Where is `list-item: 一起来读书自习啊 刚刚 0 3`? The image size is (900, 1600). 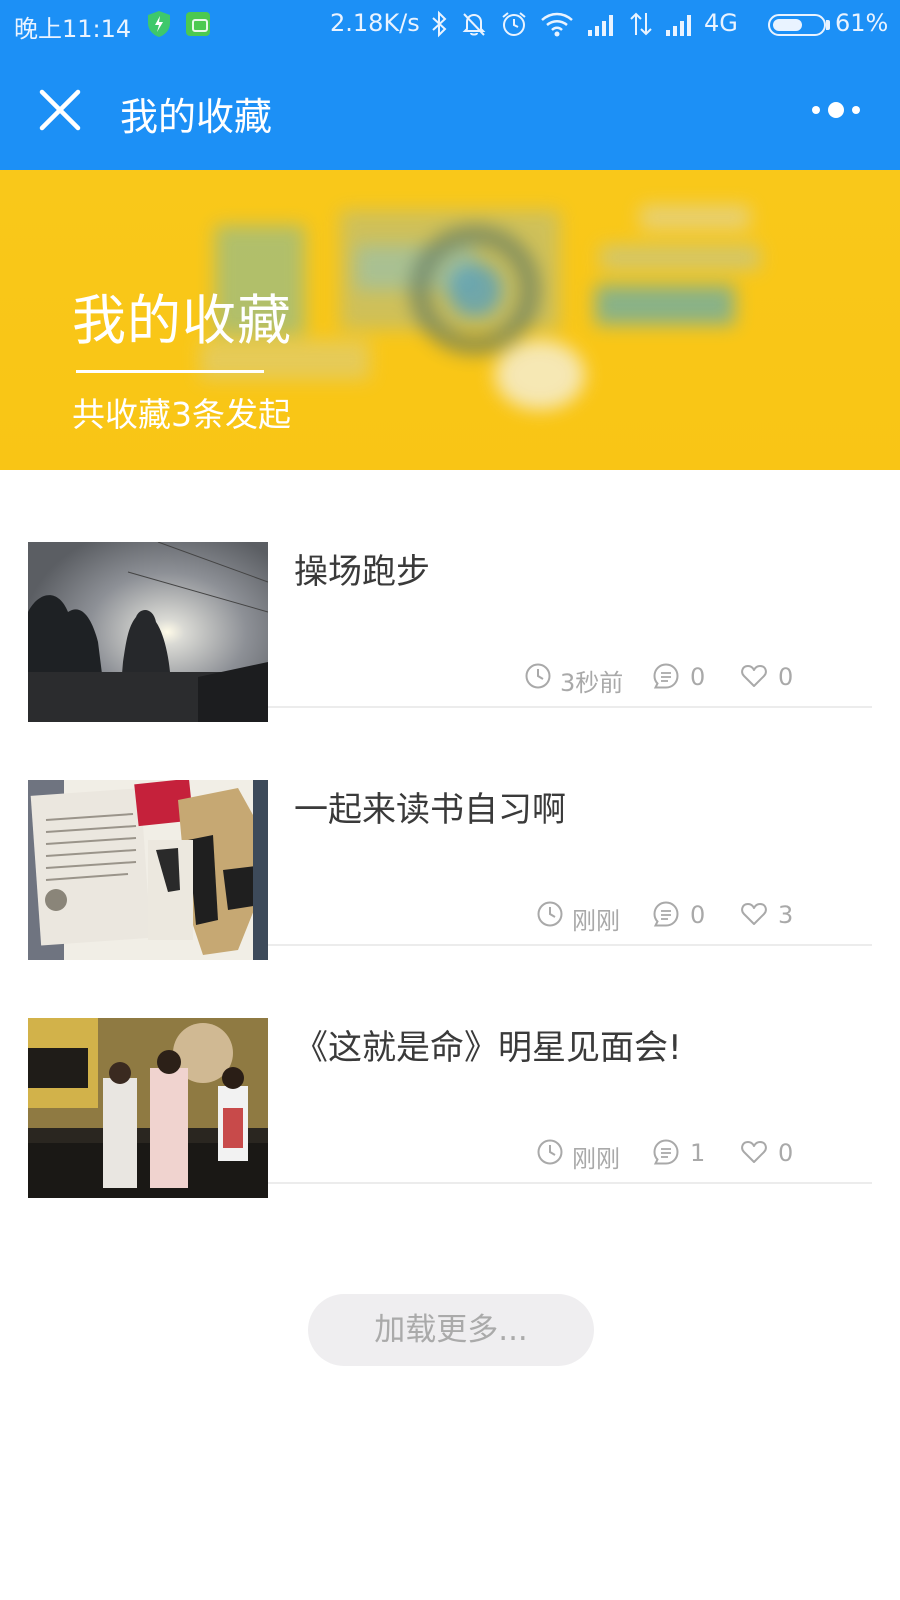
list-item: 一起来读书自习啊 刚刚 0 3 is located at coordinates (450, 834).